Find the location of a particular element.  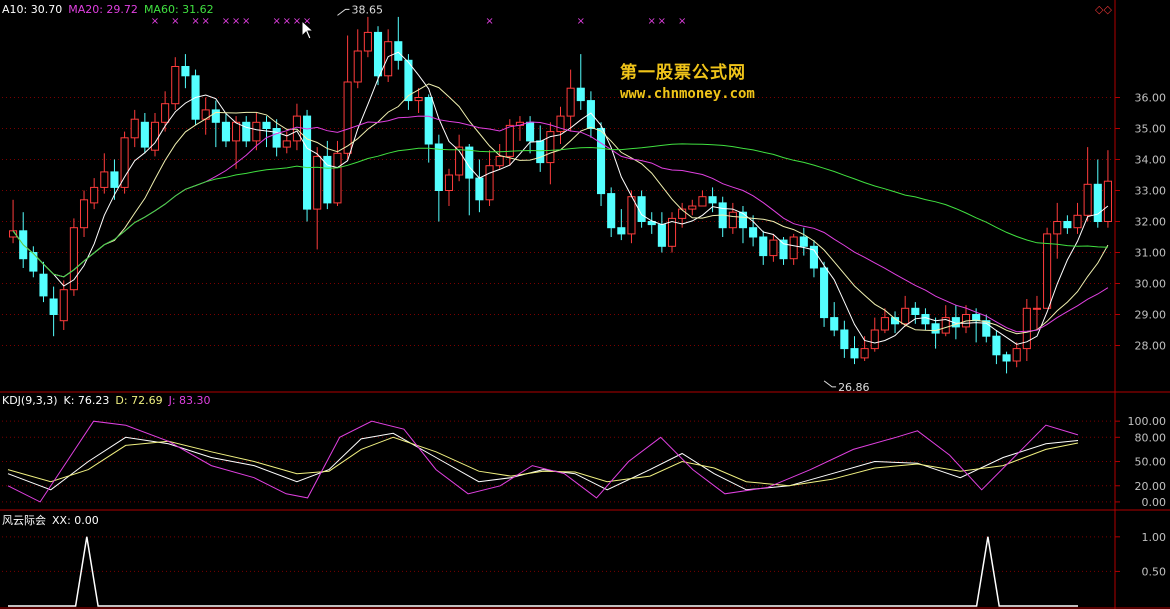

price-tick-label: 34.00 is located at coordinates (1151, 160).